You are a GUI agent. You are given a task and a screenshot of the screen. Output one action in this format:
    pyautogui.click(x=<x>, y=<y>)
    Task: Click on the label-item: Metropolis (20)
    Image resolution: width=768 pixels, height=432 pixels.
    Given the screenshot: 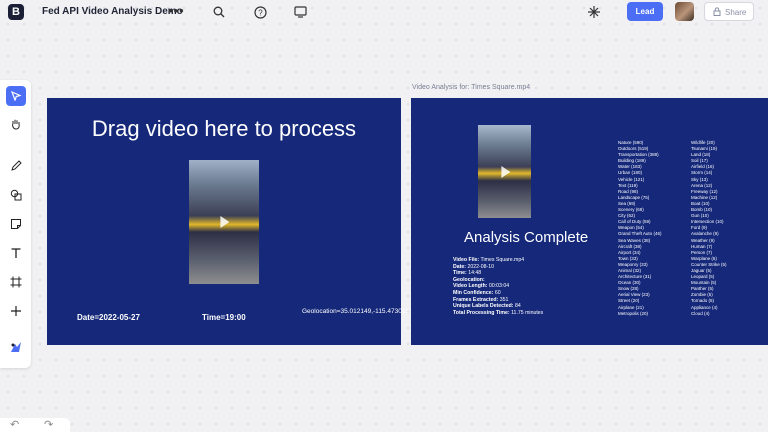 What is the action you would take?
    pyautogui.click(x=633, y=313)
    